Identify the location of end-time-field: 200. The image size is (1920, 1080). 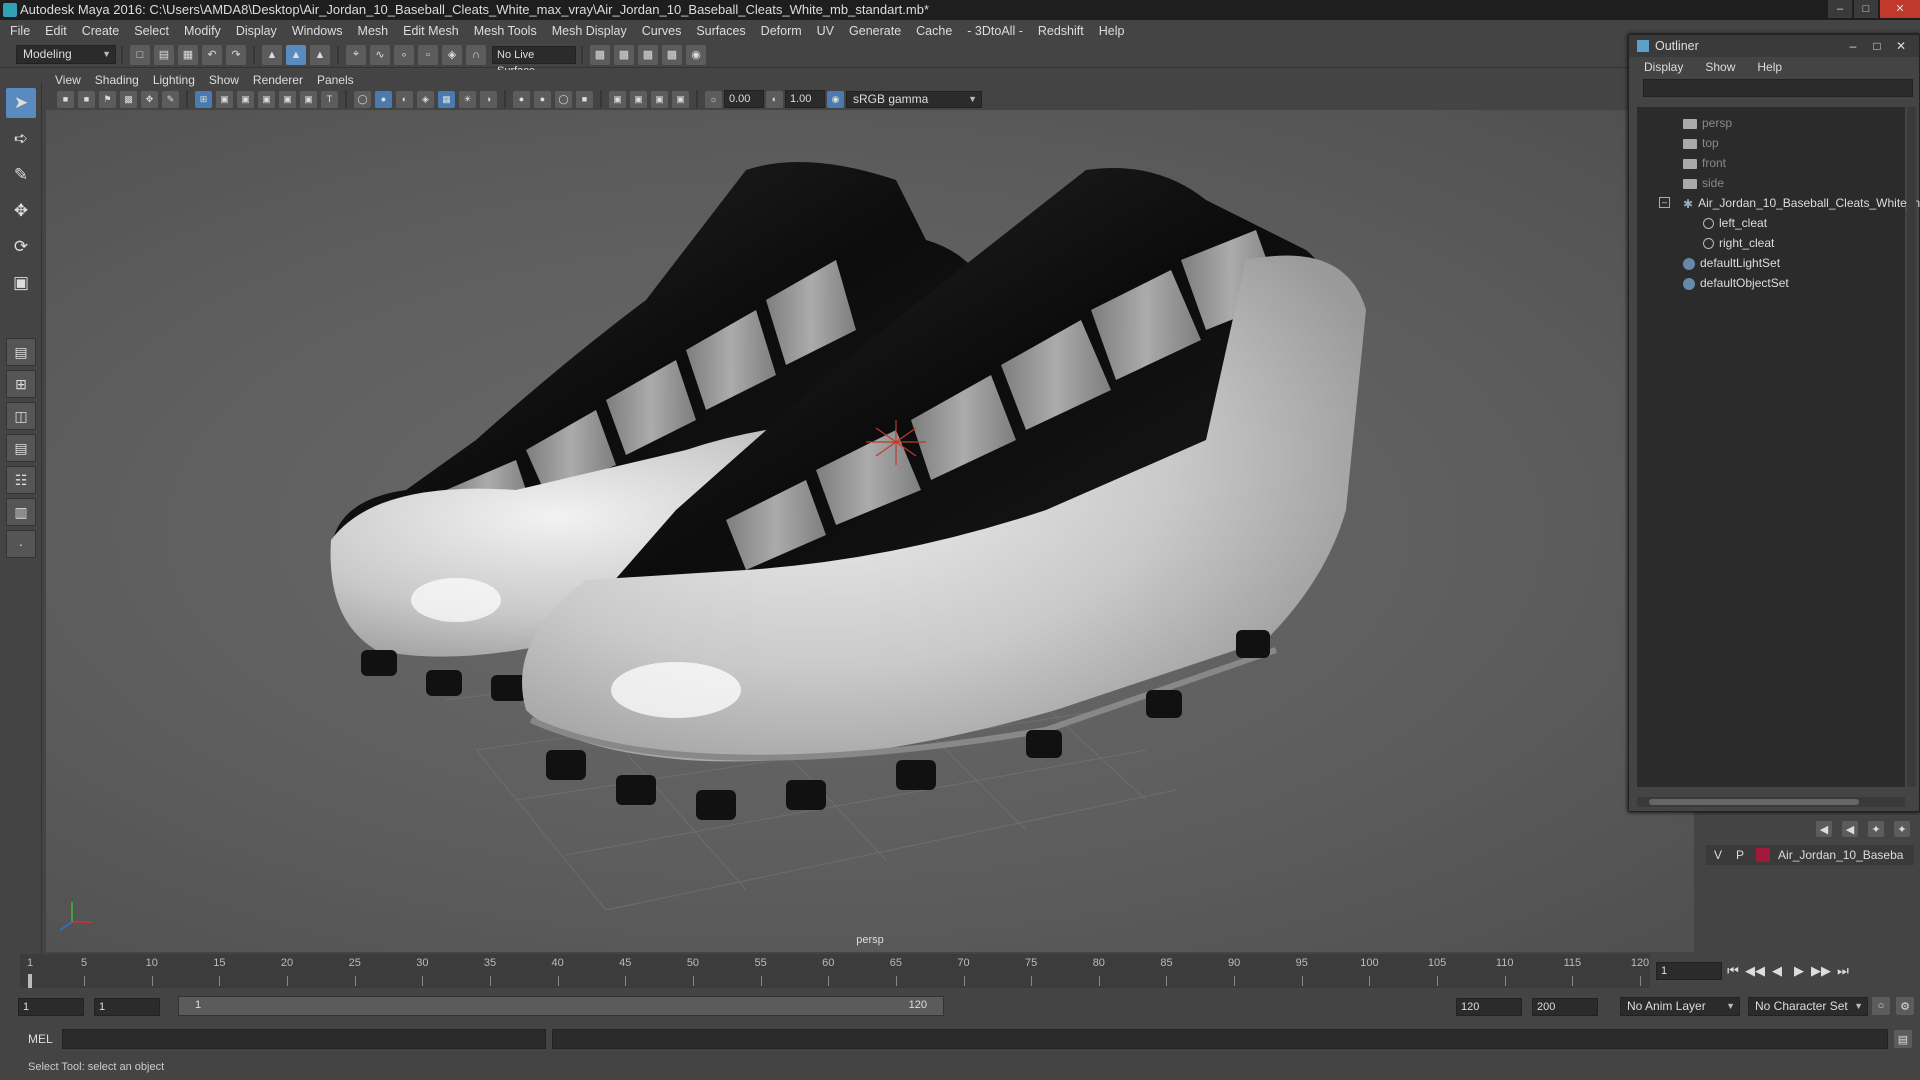
(1565, 1007).